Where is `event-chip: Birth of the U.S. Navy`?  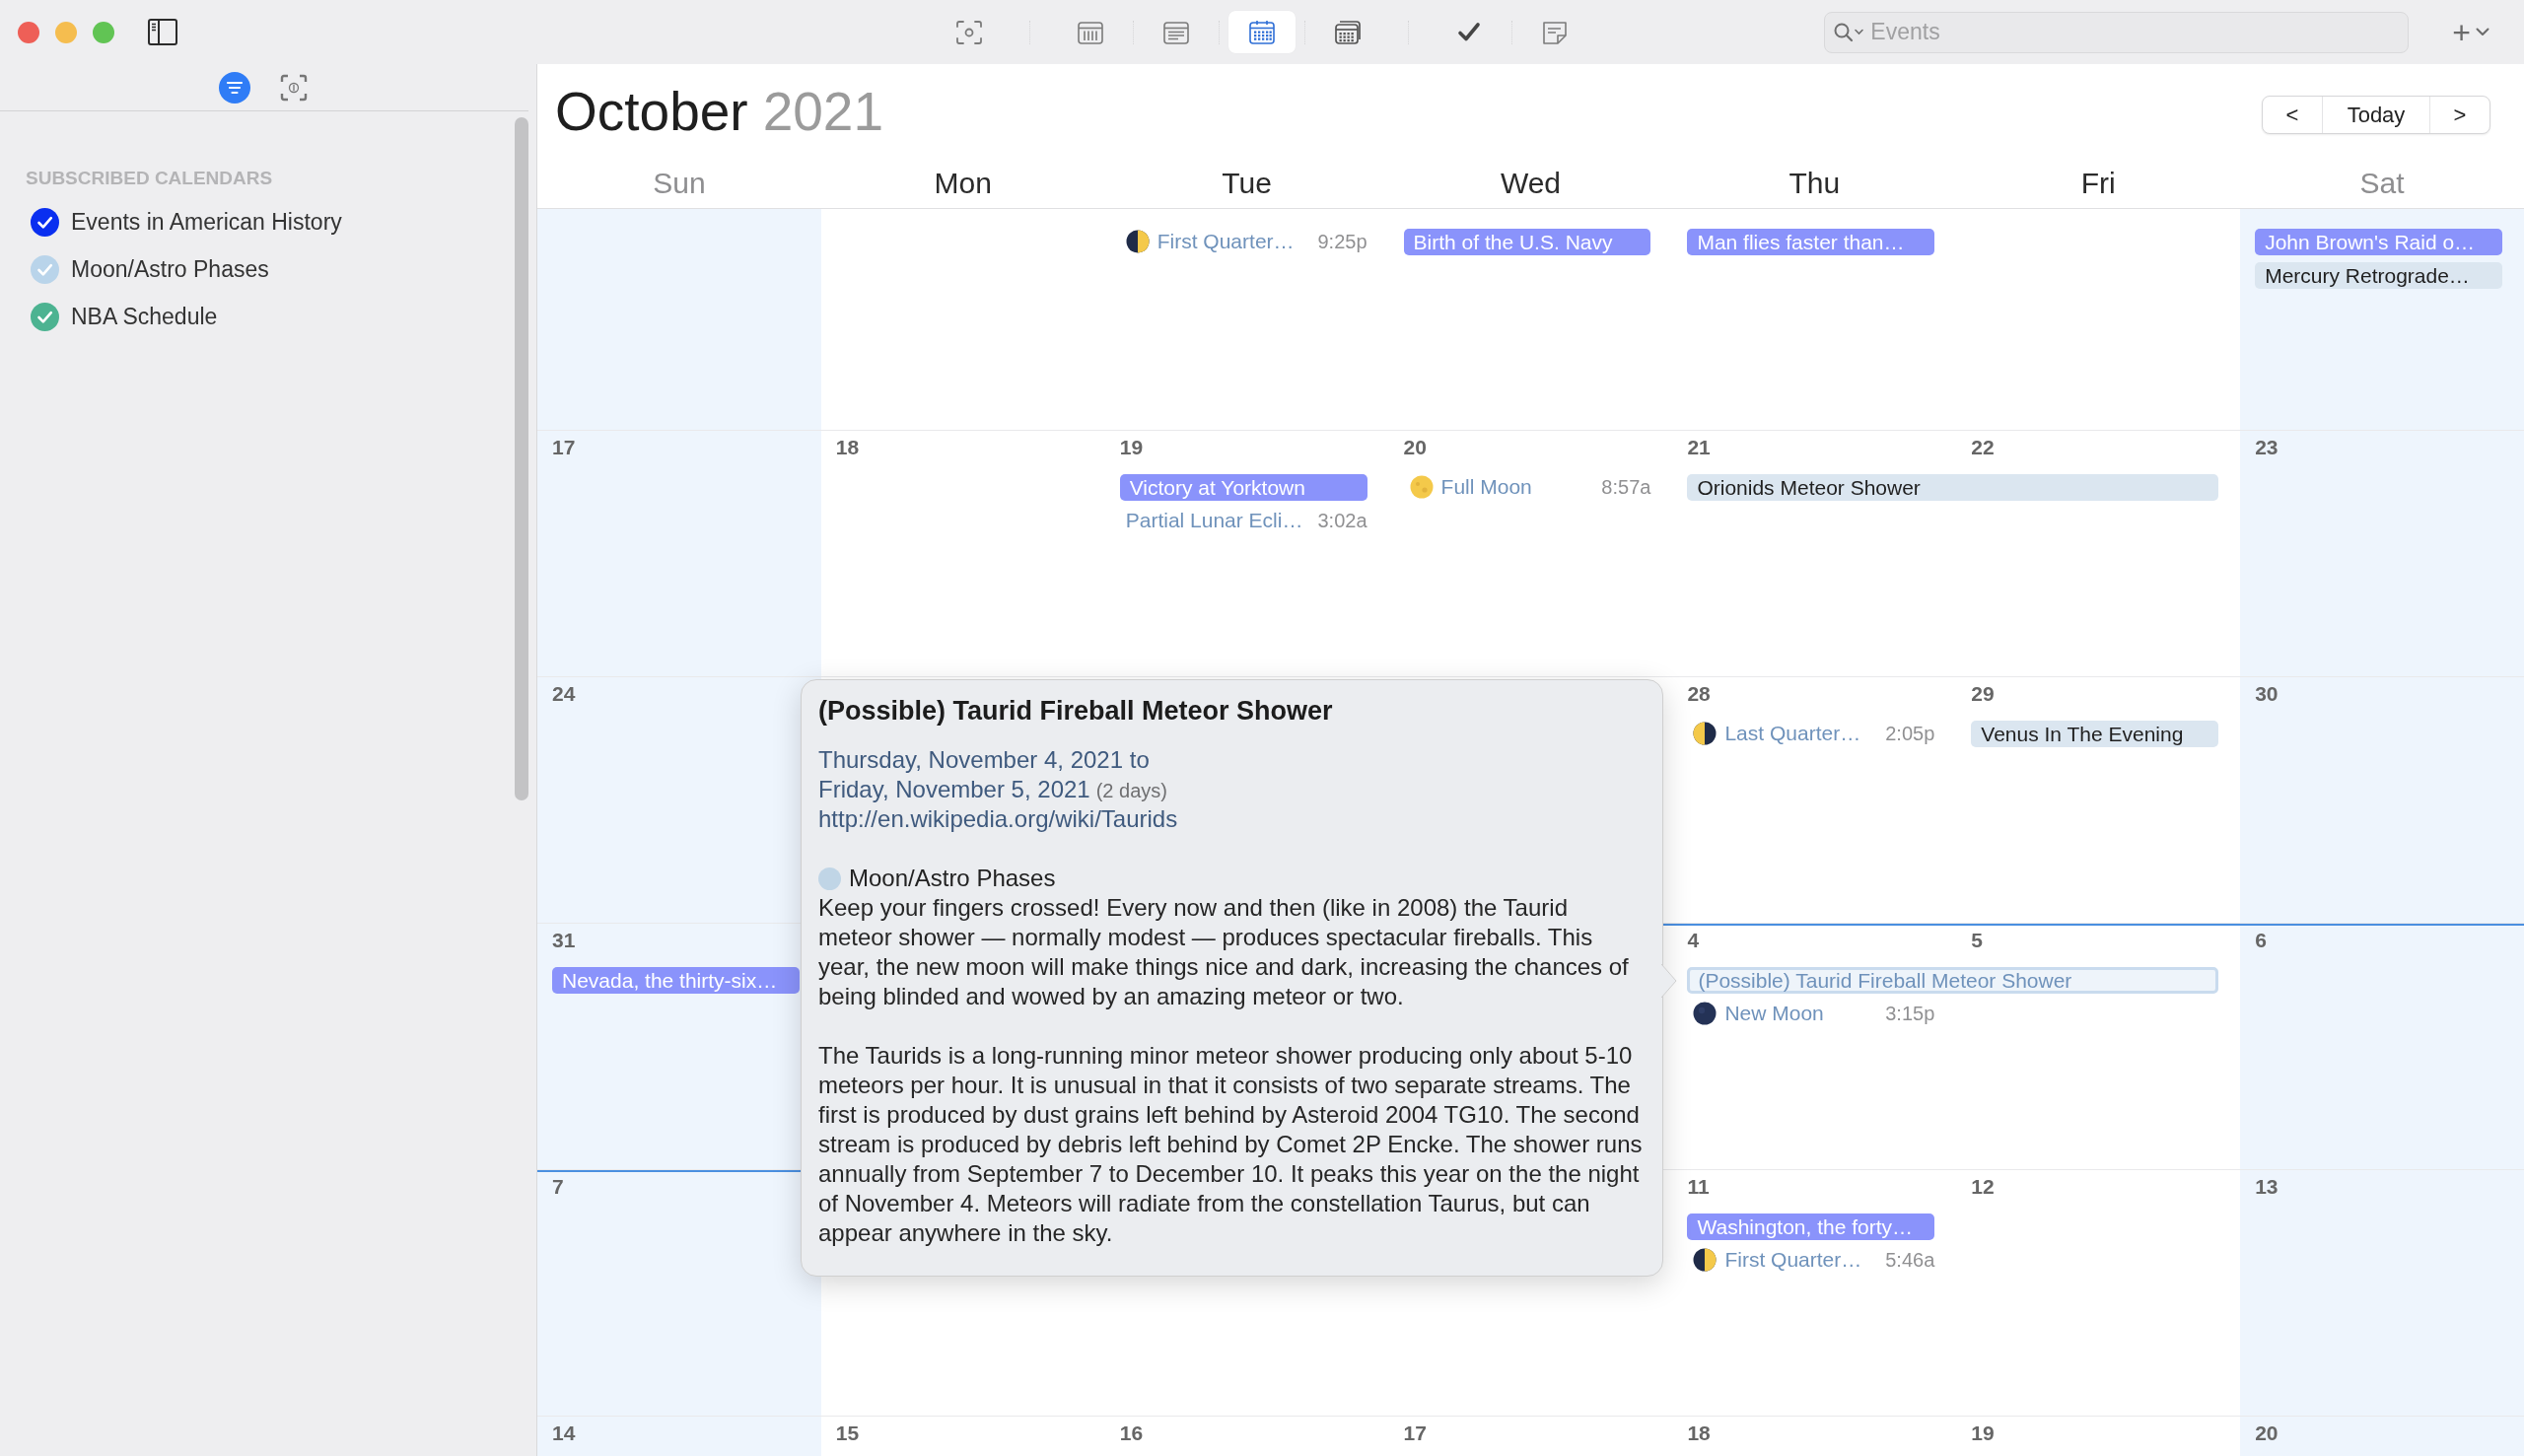
event-chip: Birth of the U.S. Navy is located at coordinates (1527, 241).